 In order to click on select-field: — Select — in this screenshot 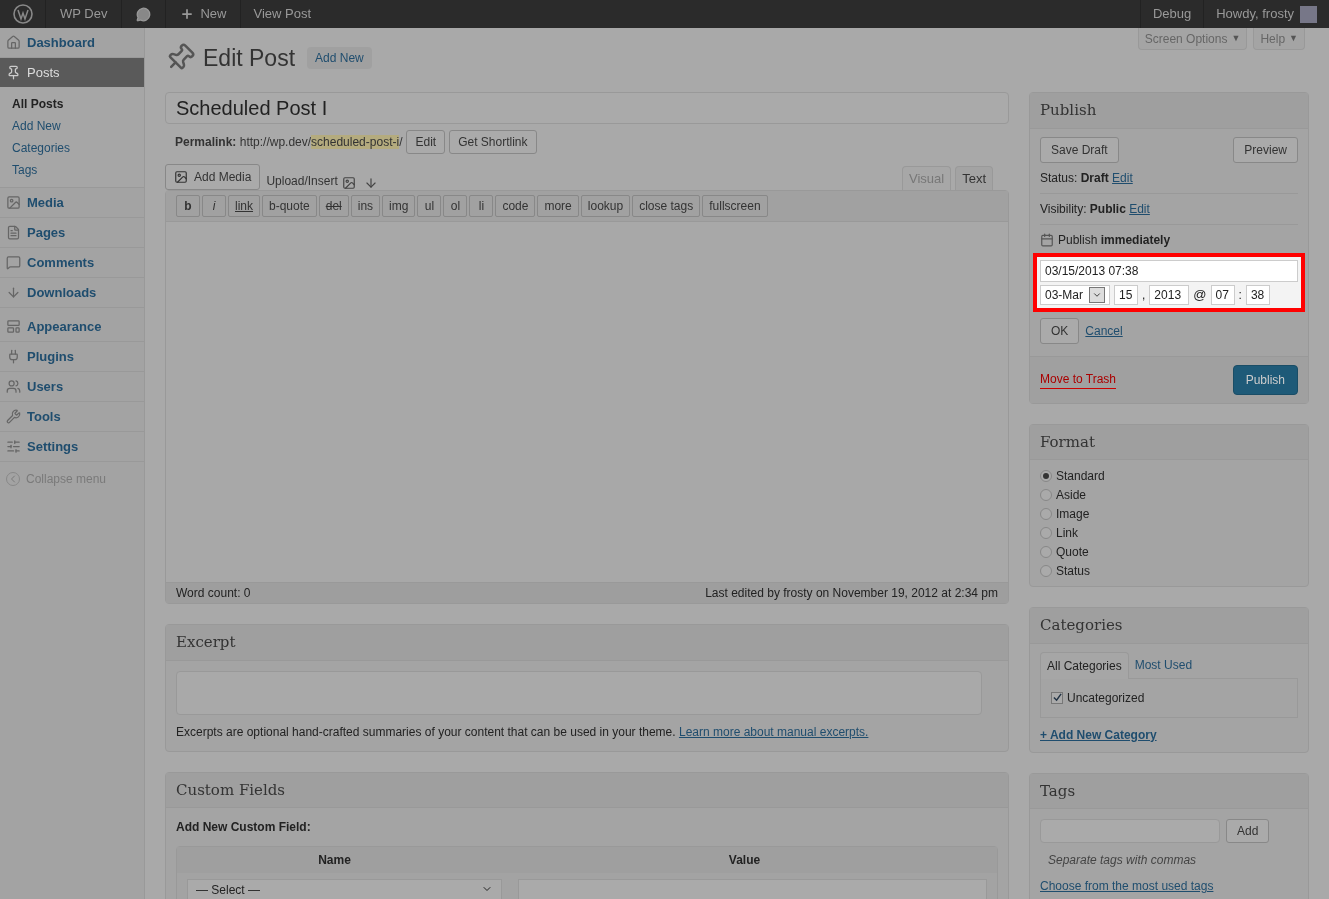, I will do `click(344, 889)`.